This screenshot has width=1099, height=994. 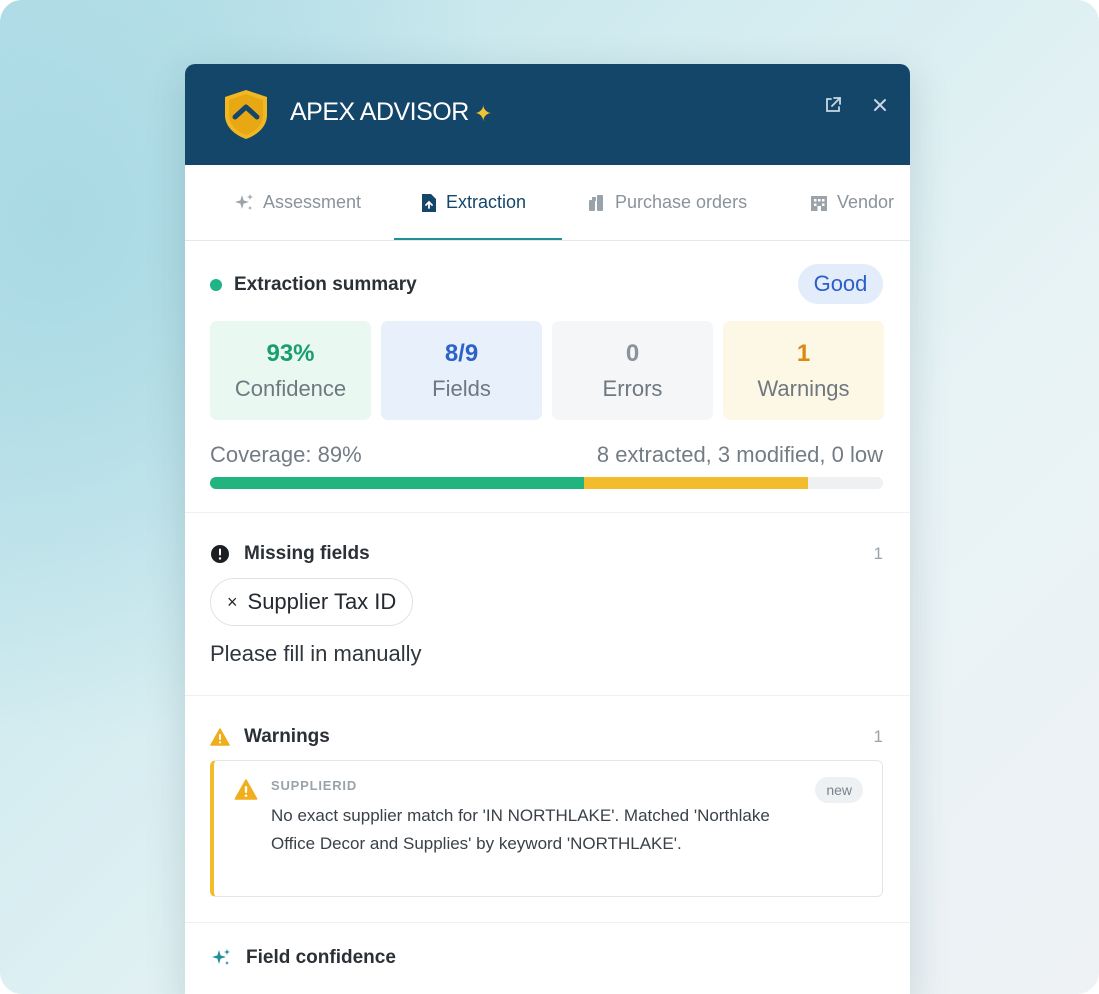 I want to click on stat-value: 1, so click(x=803, y=353).